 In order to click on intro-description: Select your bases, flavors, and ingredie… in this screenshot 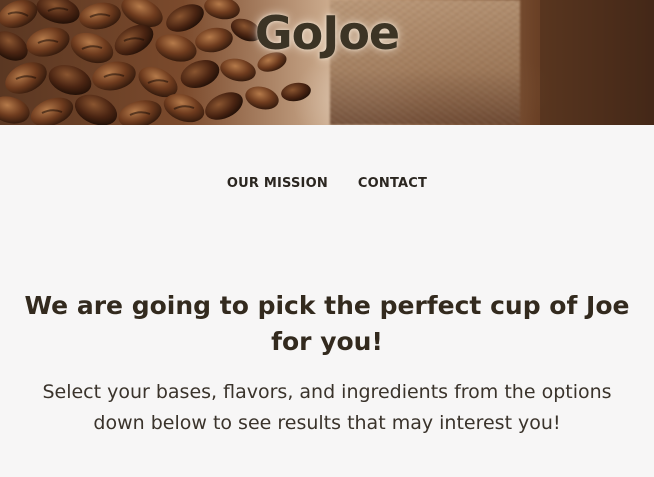, I will do `click(327, 407)`.